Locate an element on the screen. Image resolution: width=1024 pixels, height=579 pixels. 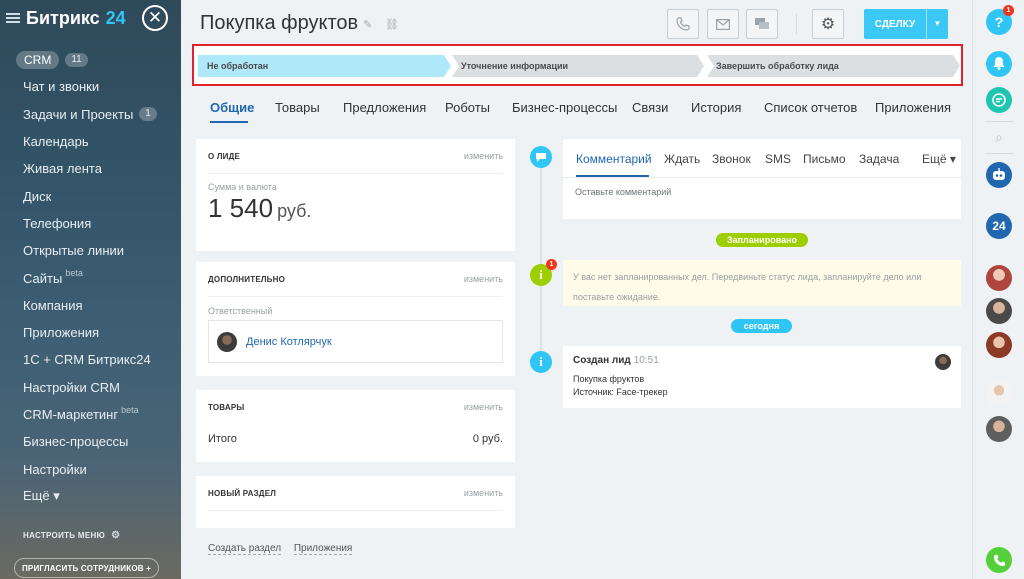
bot-icon is located at coordinates (999, 175).